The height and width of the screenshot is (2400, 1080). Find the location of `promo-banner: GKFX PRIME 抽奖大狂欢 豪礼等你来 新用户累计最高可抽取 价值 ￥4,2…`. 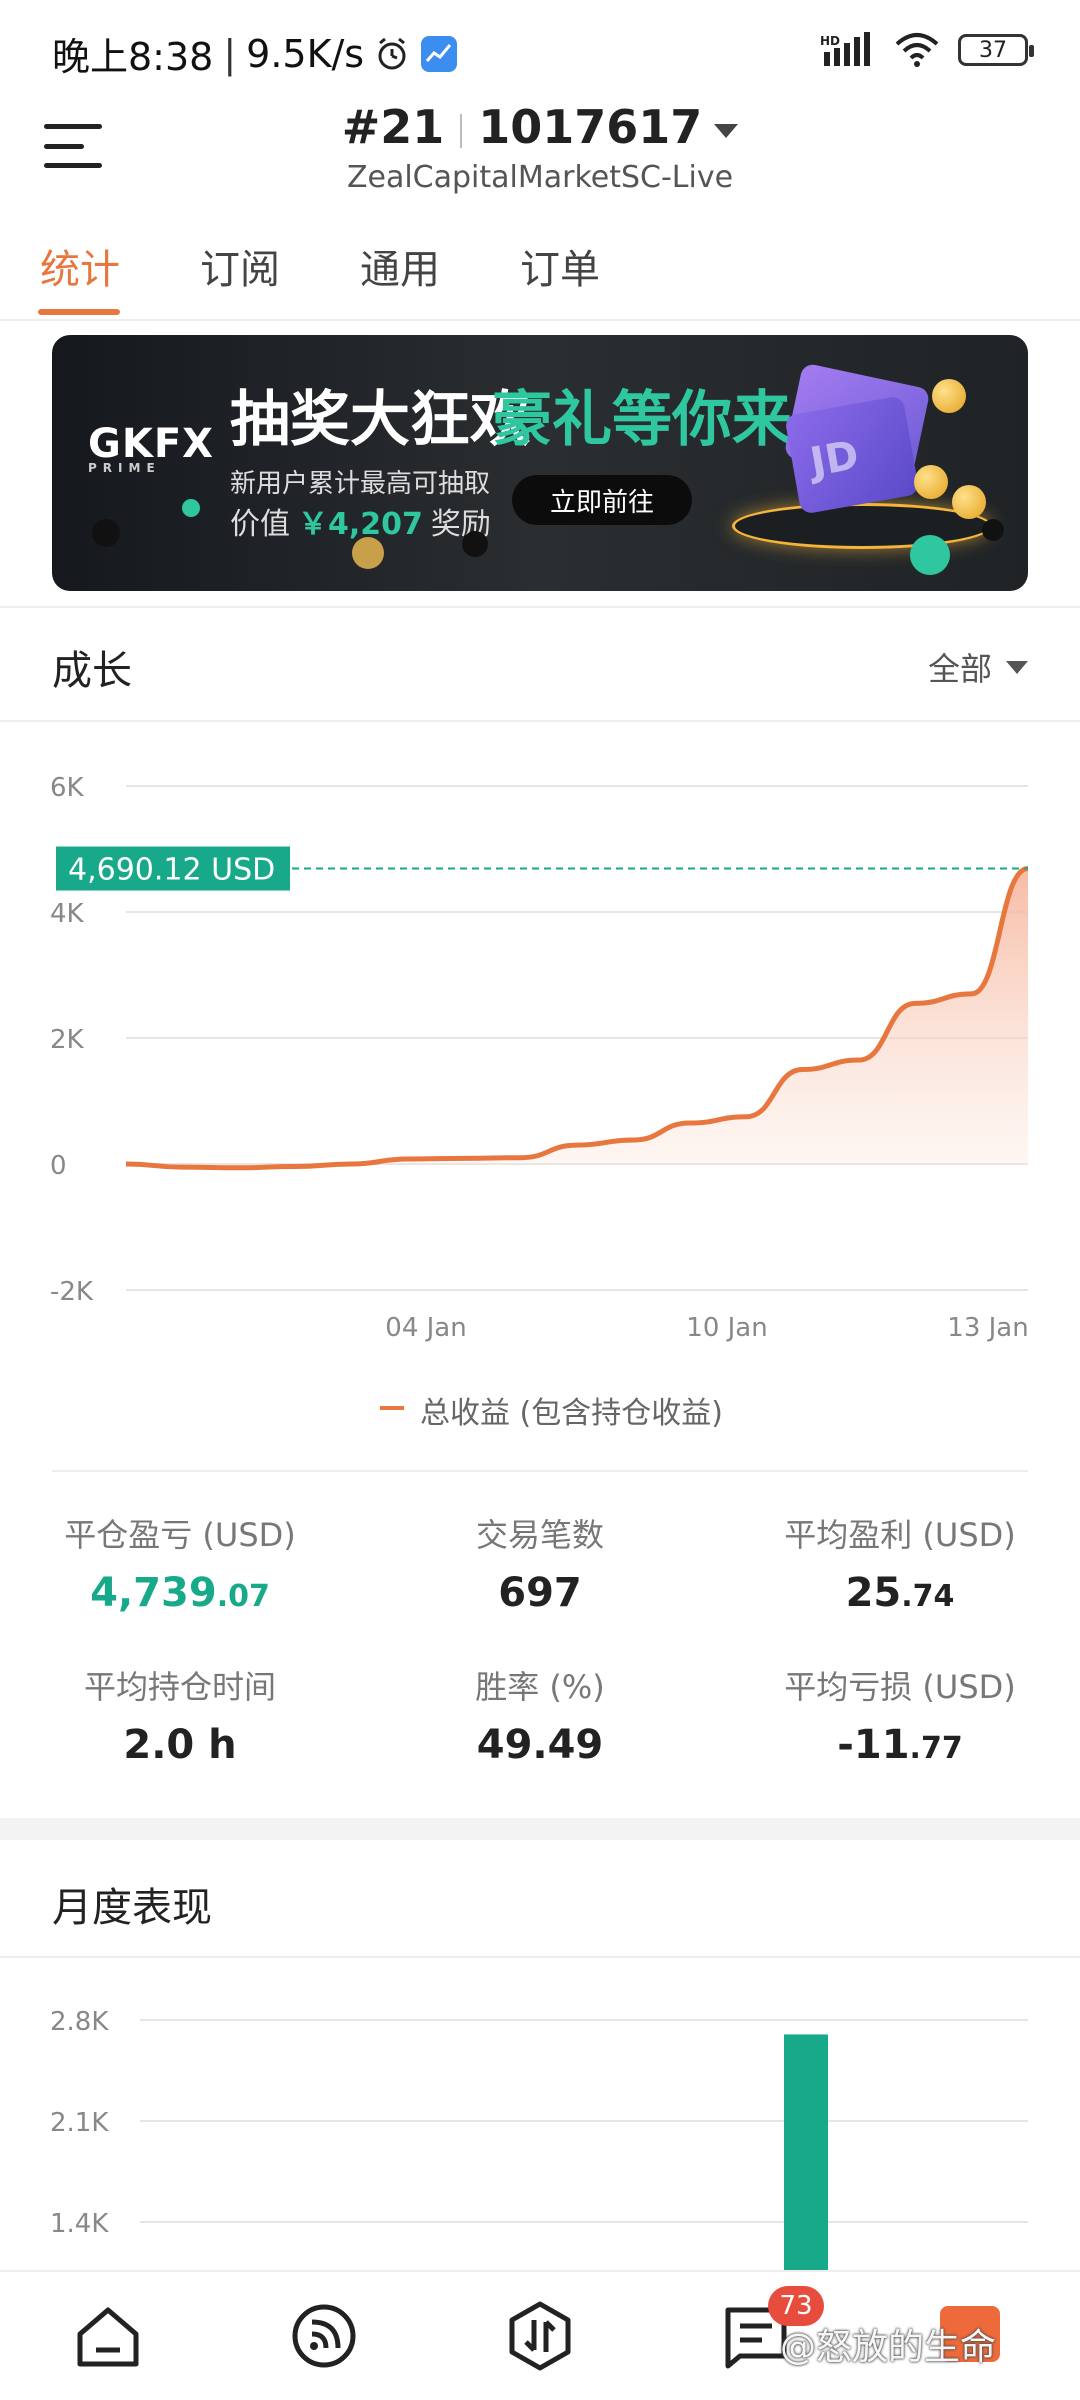

promo-banner: GKFX PRIME 抽奖大狂欢 豪礼等你来 新用户累计最高可抽取 价值 ￥4,2… is located at coordinates (540, 463).